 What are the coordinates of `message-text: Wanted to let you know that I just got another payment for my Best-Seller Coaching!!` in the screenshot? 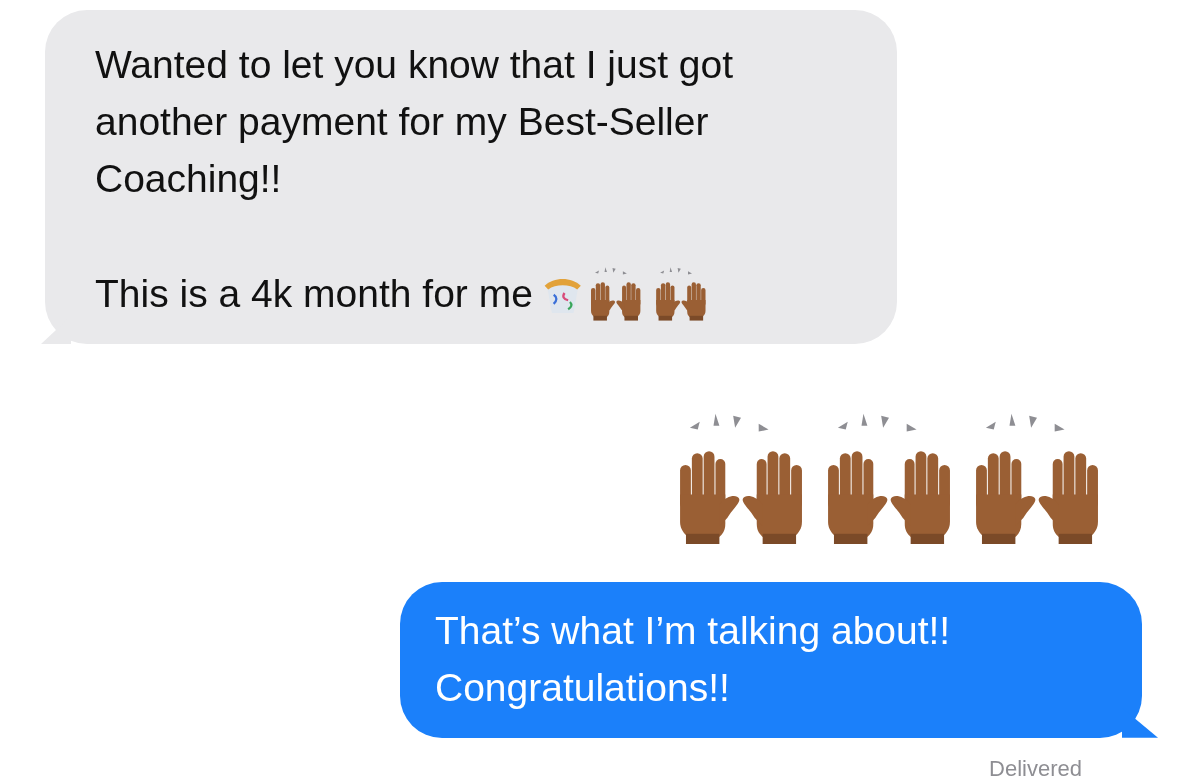 It's located at (415, 122).